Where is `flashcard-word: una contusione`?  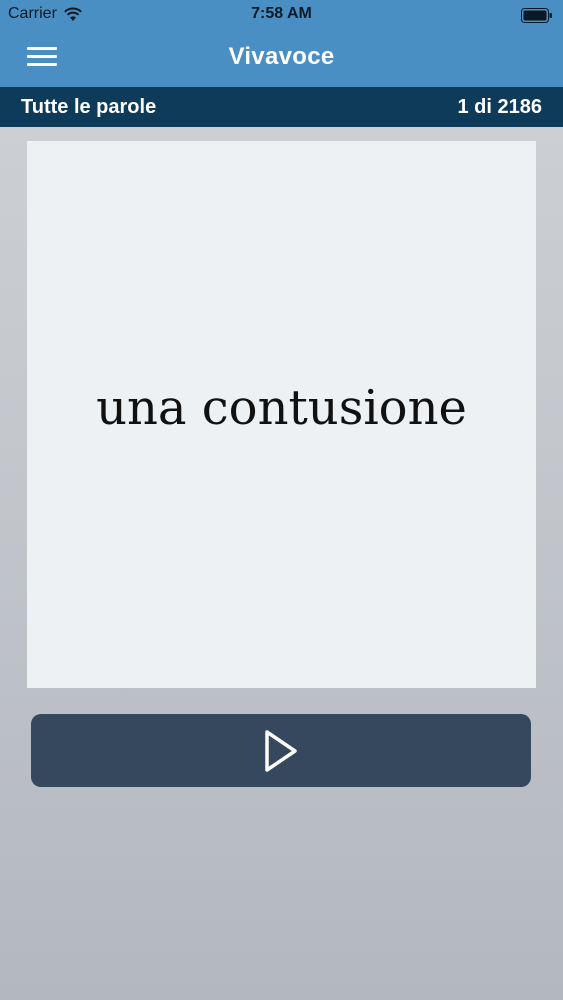
flashcard-word: una contusione is located at coordinates (281, 407).